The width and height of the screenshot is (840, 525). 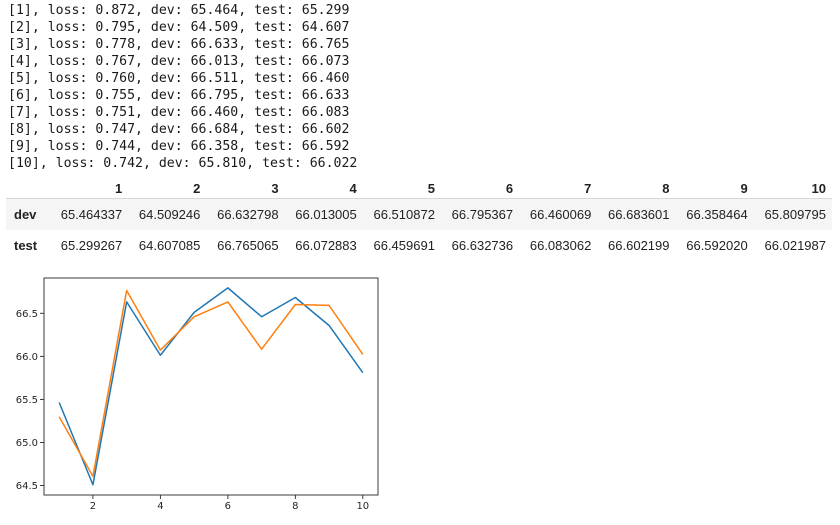 I want to click on table-cell: 66.765065, so click(x=248, y=245).